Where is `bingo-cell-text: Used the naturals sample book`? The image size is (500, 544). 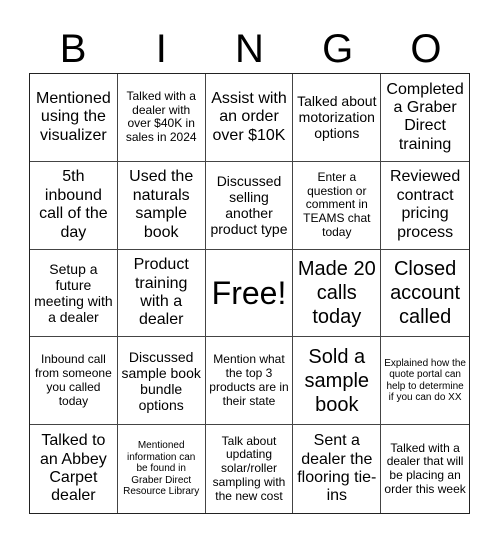 bingo-cell-text: Used the naturals sample book is located at coordinates (161, 204).